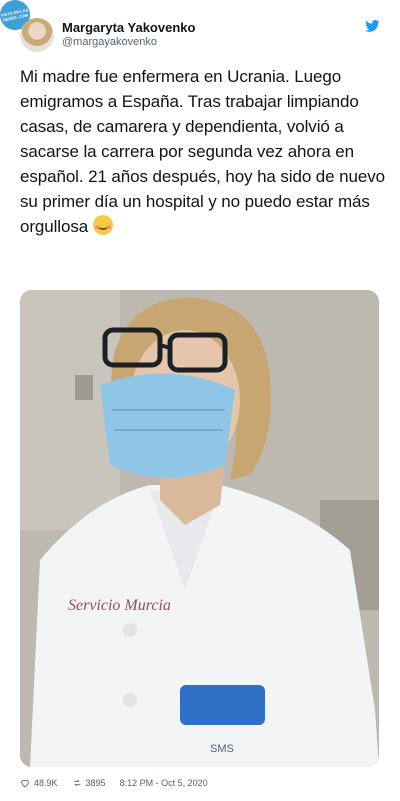 The width and height of the screenshot is (400, 801). I want to click on smiling-face-with-blush-emoji, so click(102, 225).